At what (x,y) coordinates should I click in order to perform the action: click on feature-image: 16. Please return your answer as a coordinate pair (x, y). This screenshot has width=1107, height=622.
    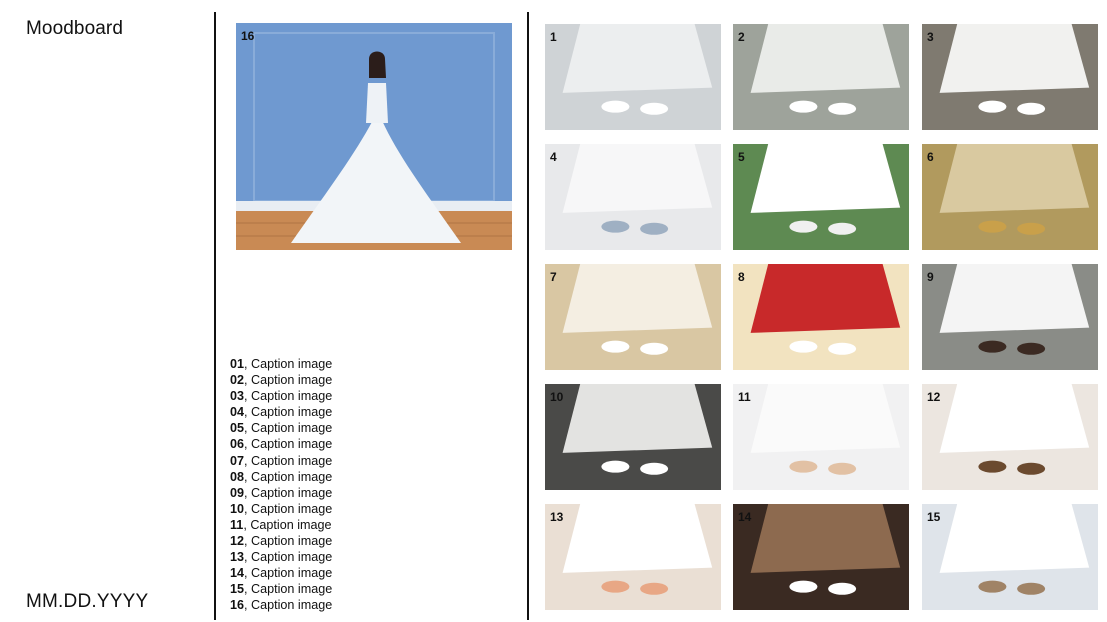
    Looking at the image, I should click on (374, 136).